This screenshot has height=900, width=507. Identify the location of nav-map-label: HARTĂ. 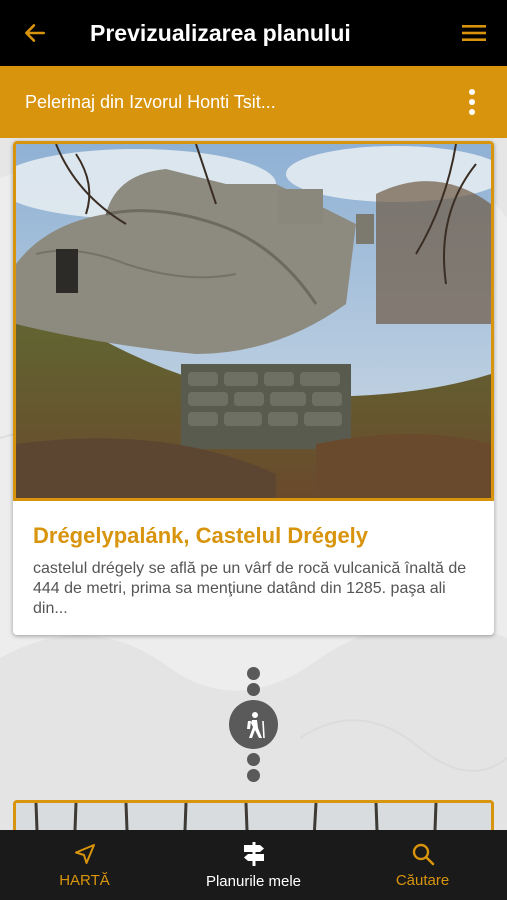
(84, 880).